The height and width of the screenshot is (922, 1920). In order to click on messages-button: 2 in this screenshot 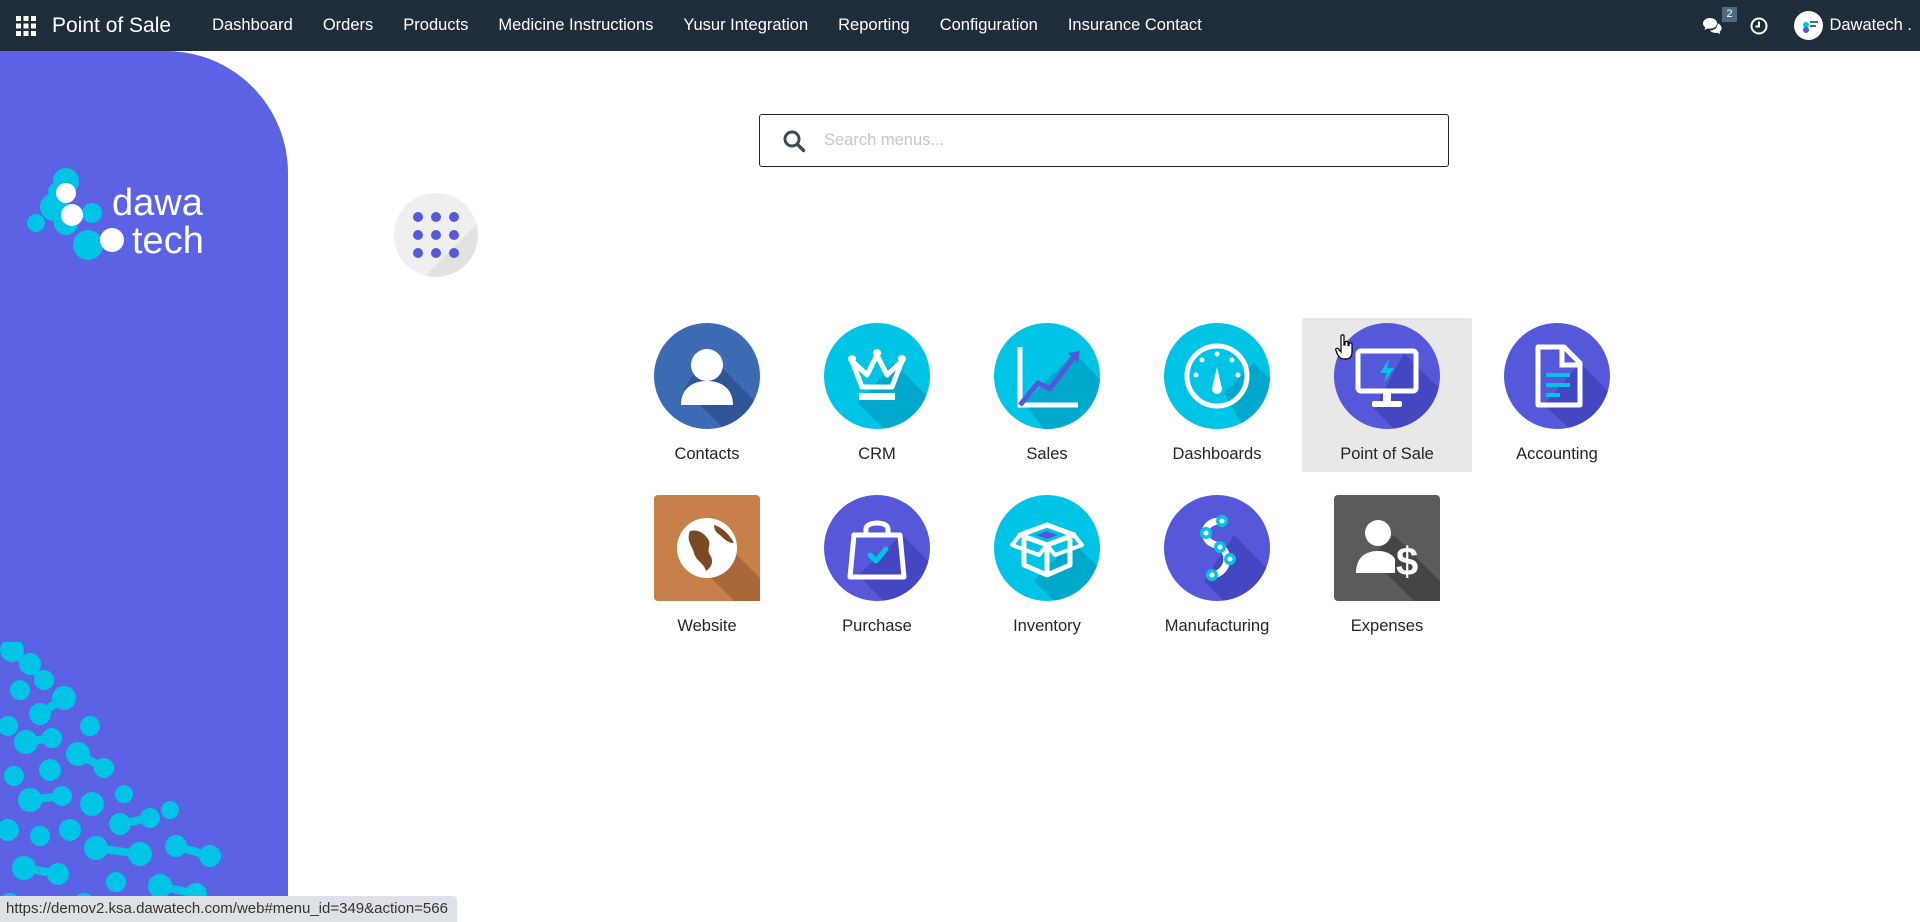, I will do `click(1719, 21)`.